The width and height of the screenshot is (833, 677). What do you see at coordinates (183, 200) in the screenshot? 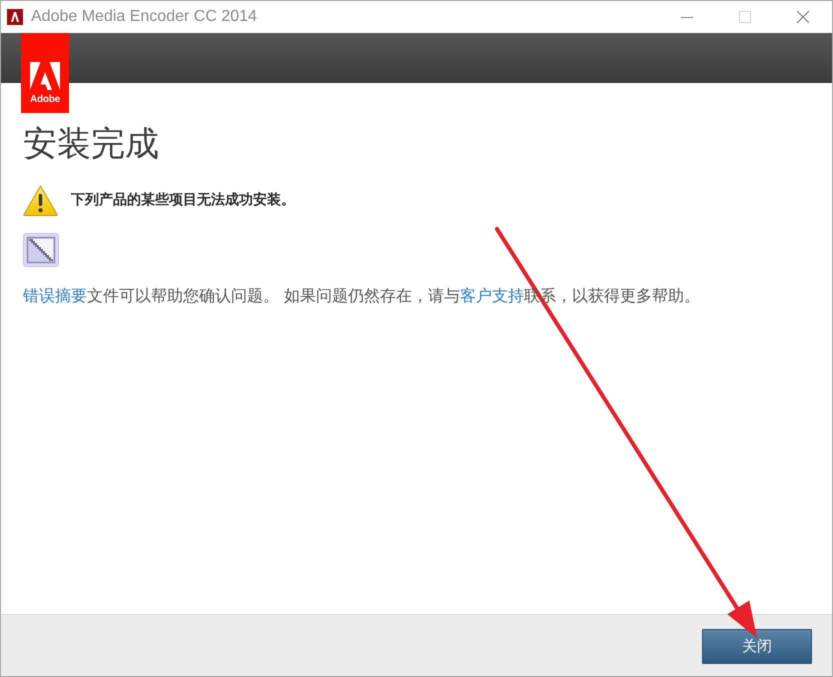
I see `warning-message: 下列产品的某些项目无法成功安装。` at bounding box center [183, 200].